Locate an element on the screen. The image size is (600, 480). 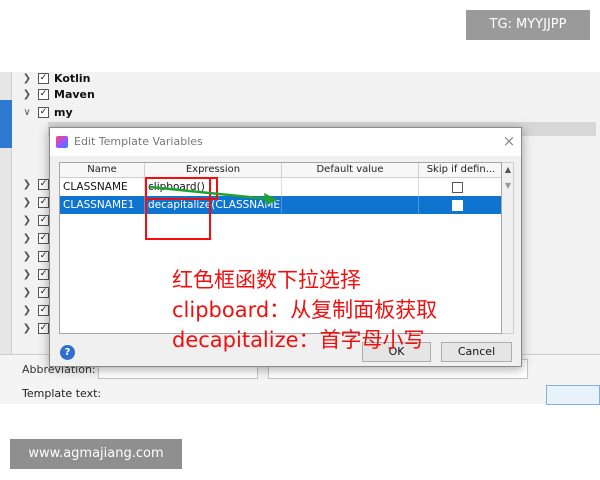
scroll-down-arrow-icon: ▼ is located at coordinates (508, 186).